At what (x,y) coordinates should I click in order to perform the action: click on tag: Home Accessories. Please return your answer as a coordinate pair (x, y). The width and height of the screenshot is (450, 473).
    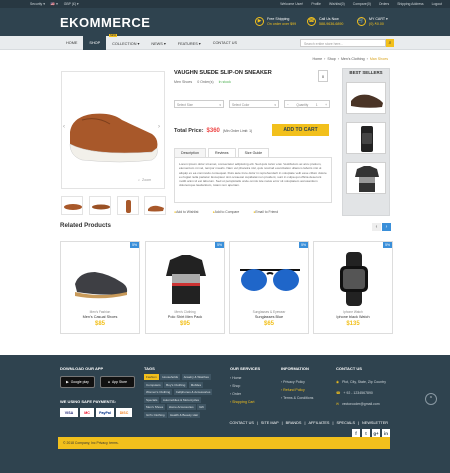
    Looking at the image, I should click on (181, 407).